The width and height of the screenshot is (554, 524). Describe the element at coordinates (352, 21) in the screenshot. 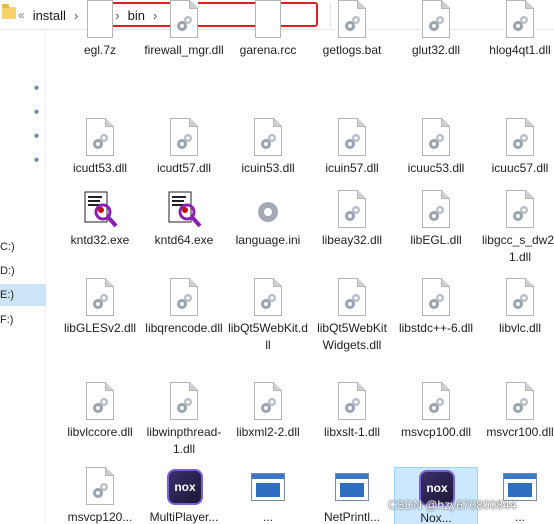

I see `bat-file-icon` at that location.